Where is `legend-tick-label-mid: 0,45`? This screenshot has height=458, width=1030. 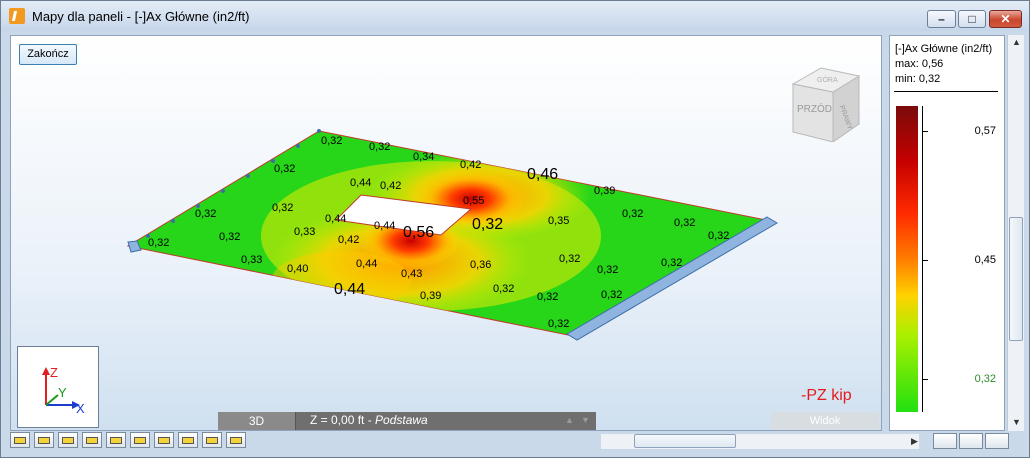 legend-tick-label-mid: 0,45 is located at coordinates (985, 260).